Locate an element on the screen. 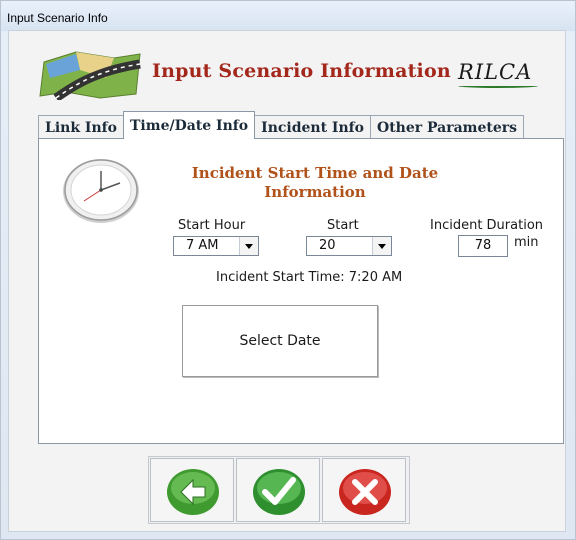 This screenshot has height=540, width=576. tab-other-parameters: Other Parameters is located at coordinates (447, 127).